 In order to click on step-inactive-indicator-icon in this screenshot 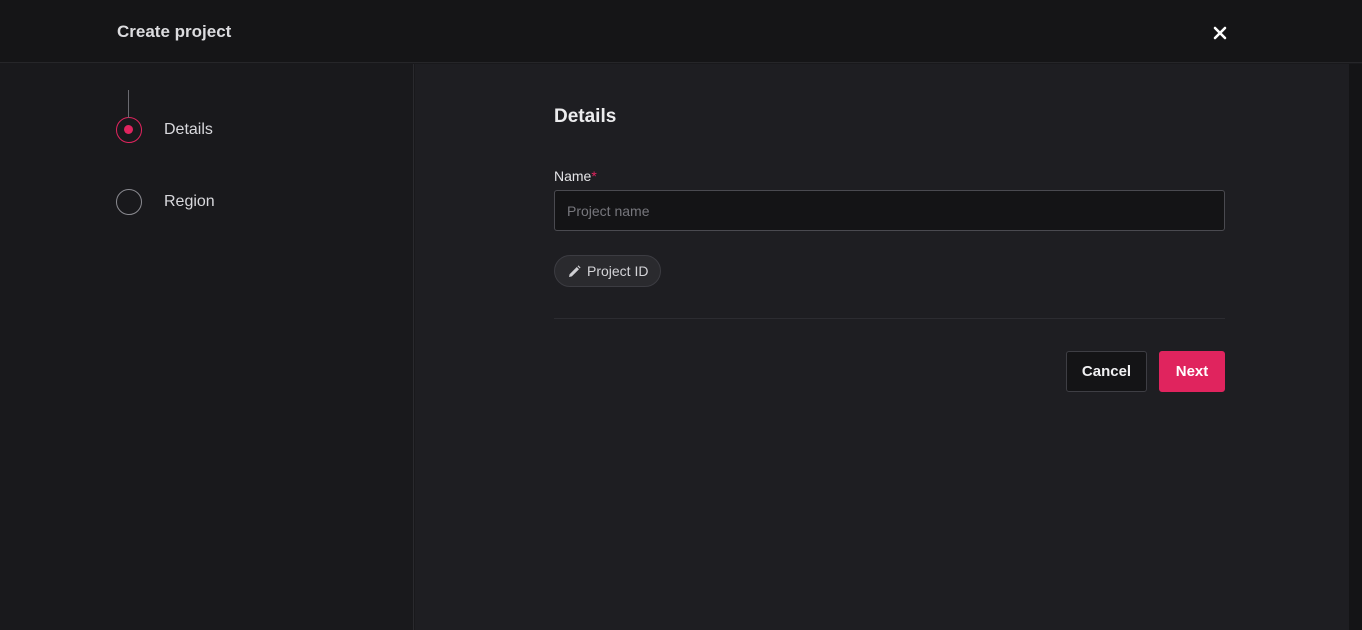, I will do `click(129, 202)`.